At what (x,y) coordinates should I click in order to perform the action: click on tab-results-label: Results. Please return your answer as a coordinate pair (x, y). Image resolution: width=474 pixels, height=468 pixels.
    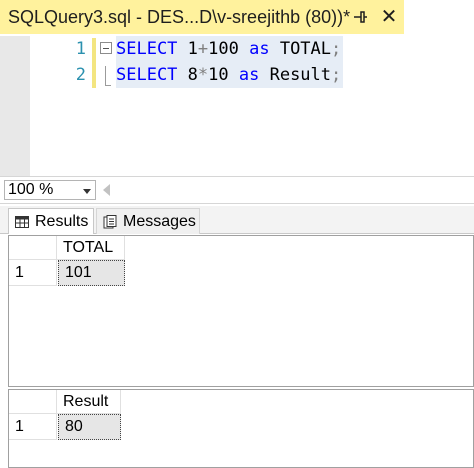
    Looking at the image, I should click on (62, 221).